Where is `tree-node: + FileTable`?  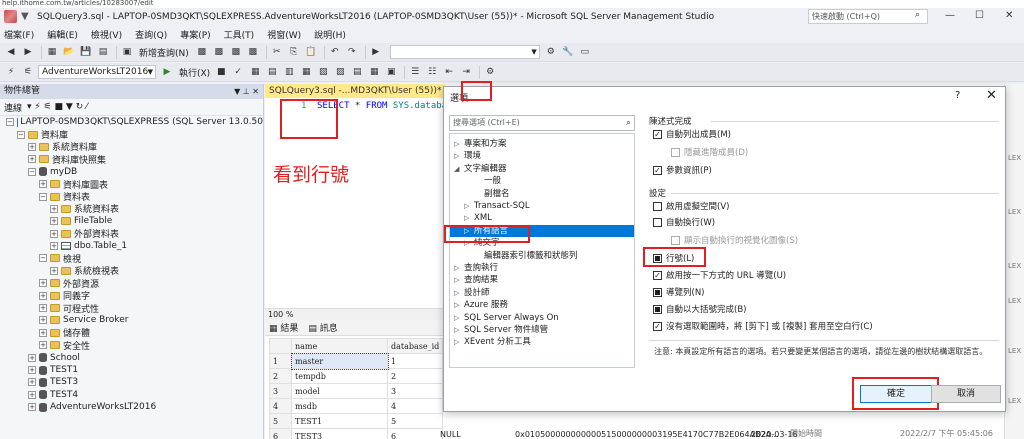
tree-node: + FileTable is located at coordinates (131, 221).